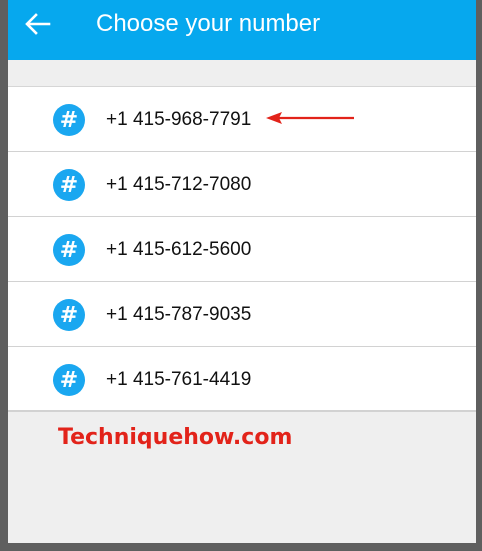  I want to click on number-row-5: # +1 415-761-4419, so click(242, 379).